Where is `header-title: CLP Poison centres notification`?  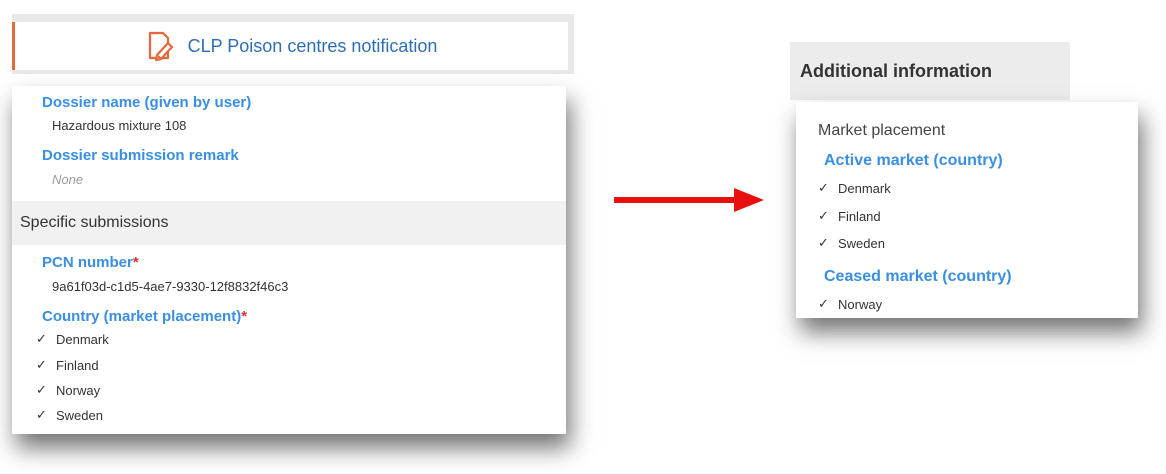 header-title: CLP Poison centres notification is located at coordinates (312, 45).